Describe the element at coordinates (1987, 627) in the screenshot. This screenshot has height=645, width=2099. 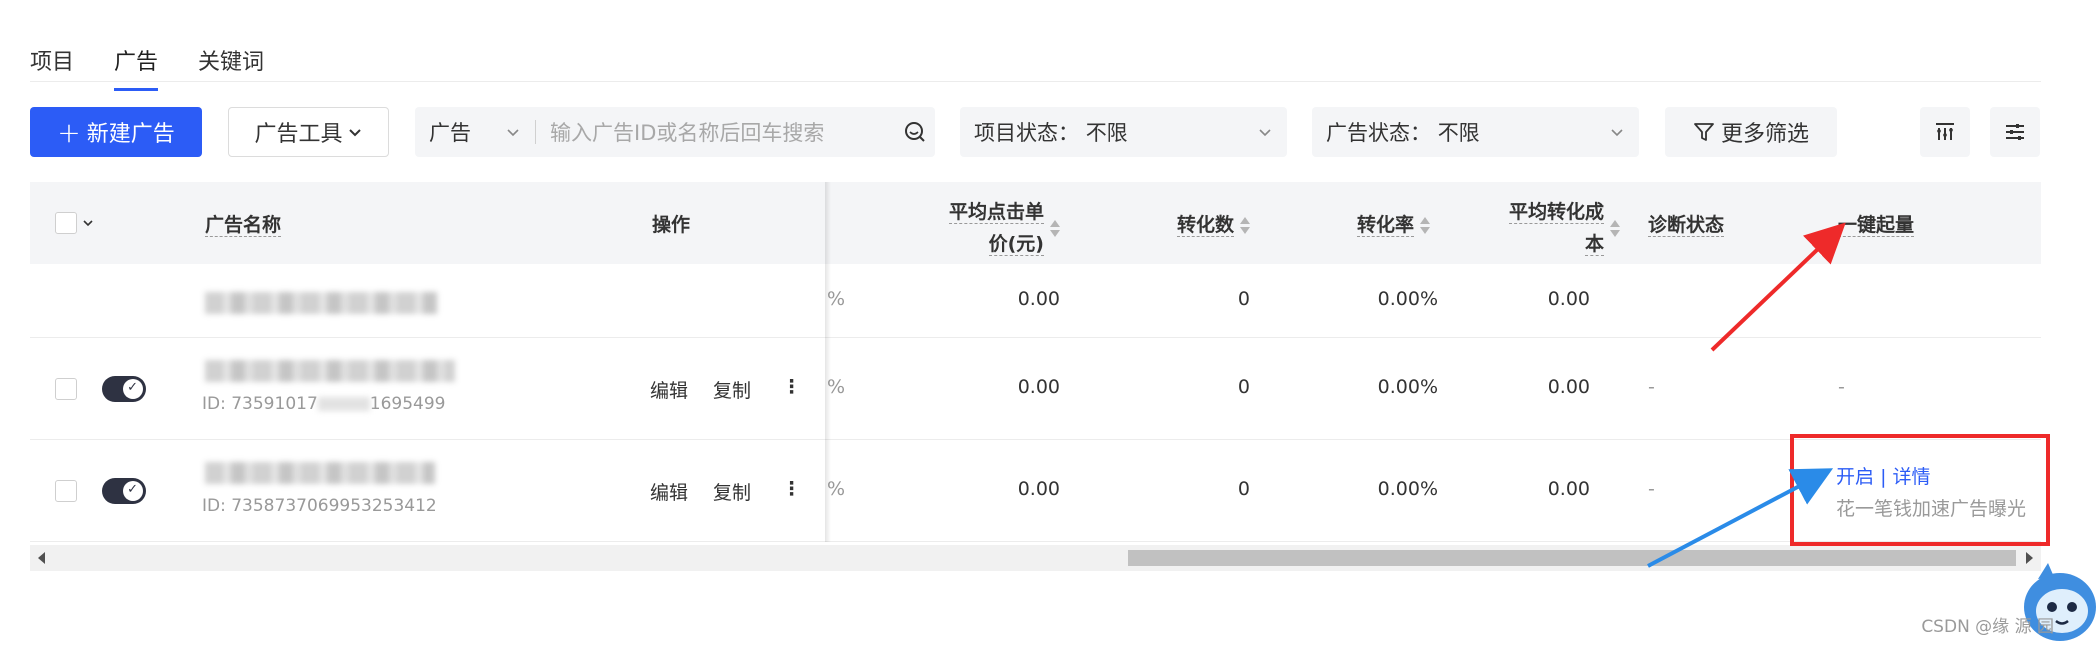
I see `watermark: CSDN @缘 源 园` at that location.